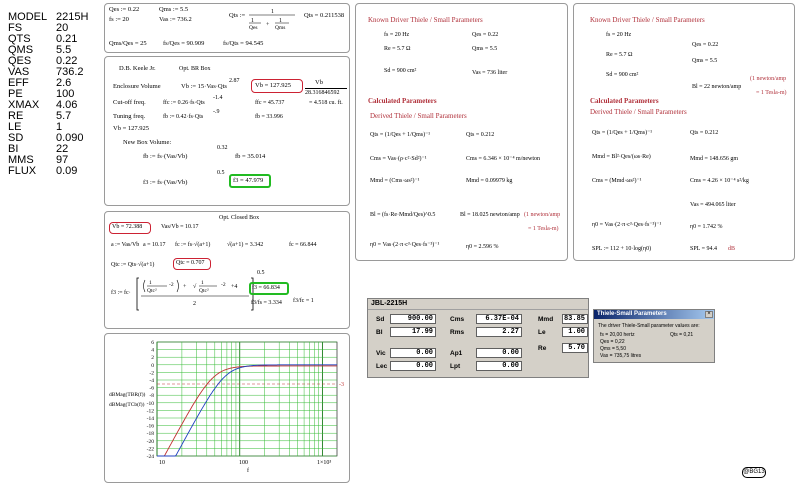 The image size is (800, 487). Describe the element at coordinates (127, 227) in the screenshot. I see `vb-closed-value: Vb = 72.388` at that location.